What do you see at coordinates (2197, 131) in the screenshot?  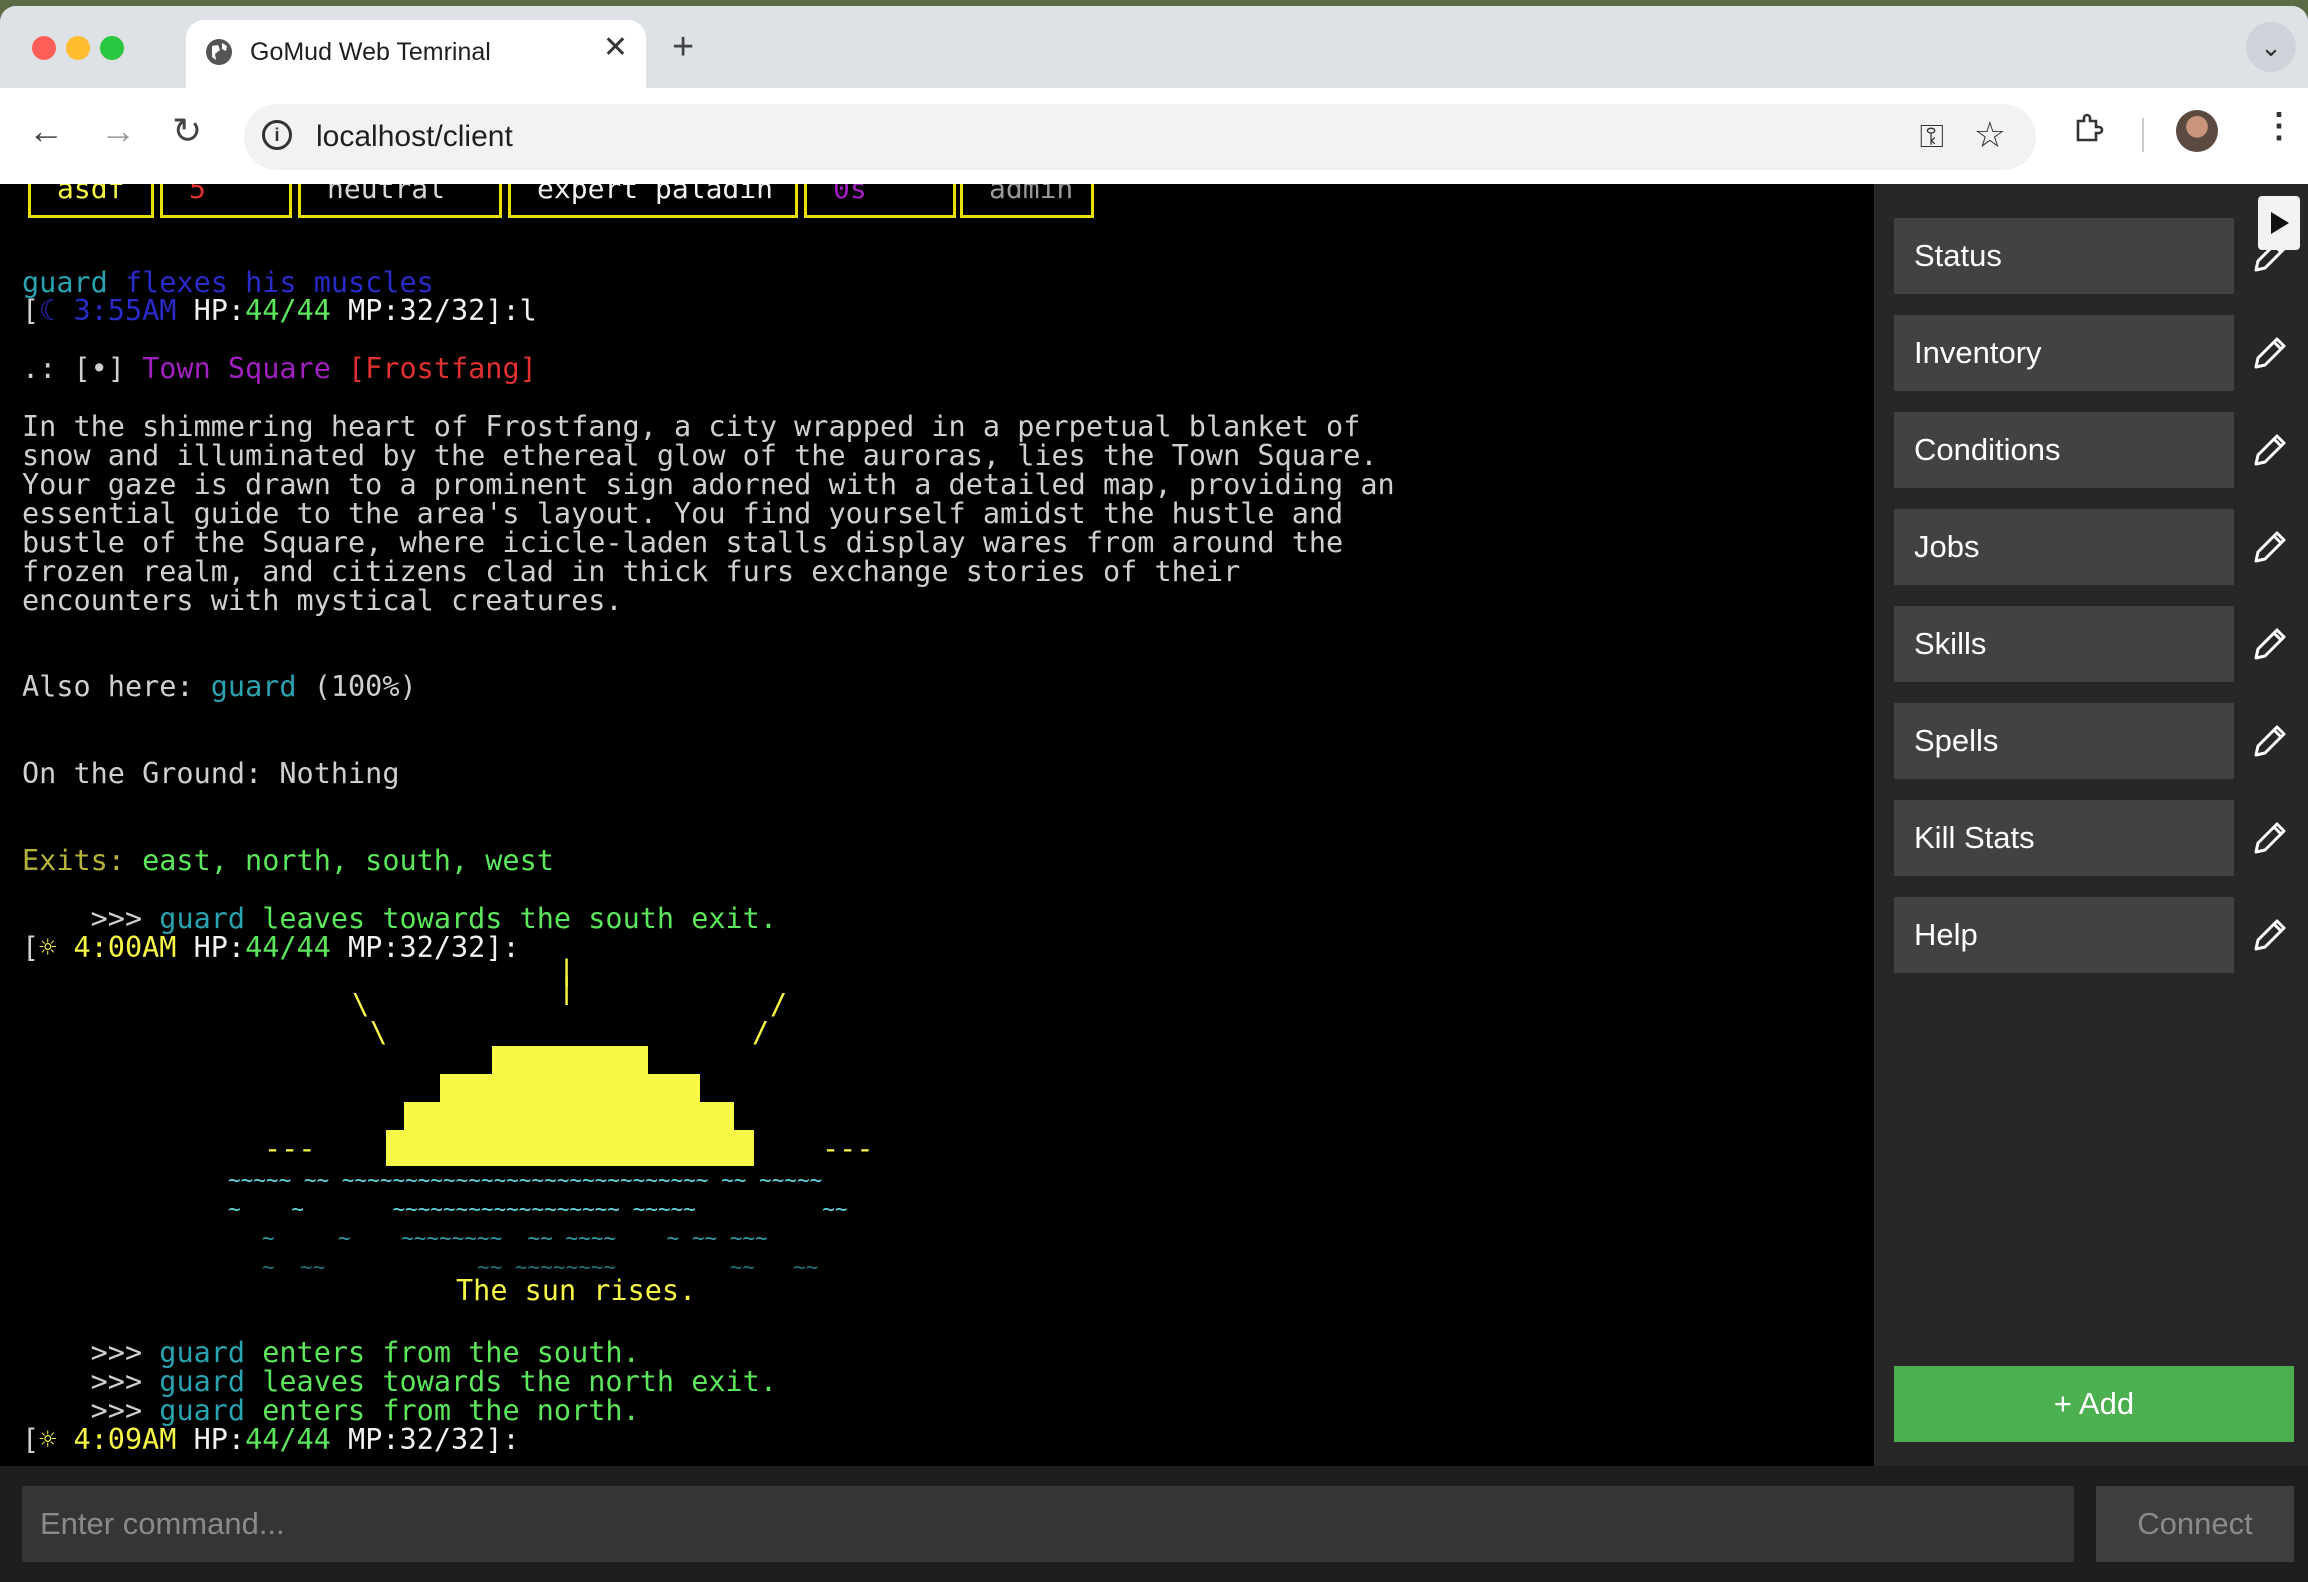 I see `profile-avatar` at bounding box center [2197, 131].